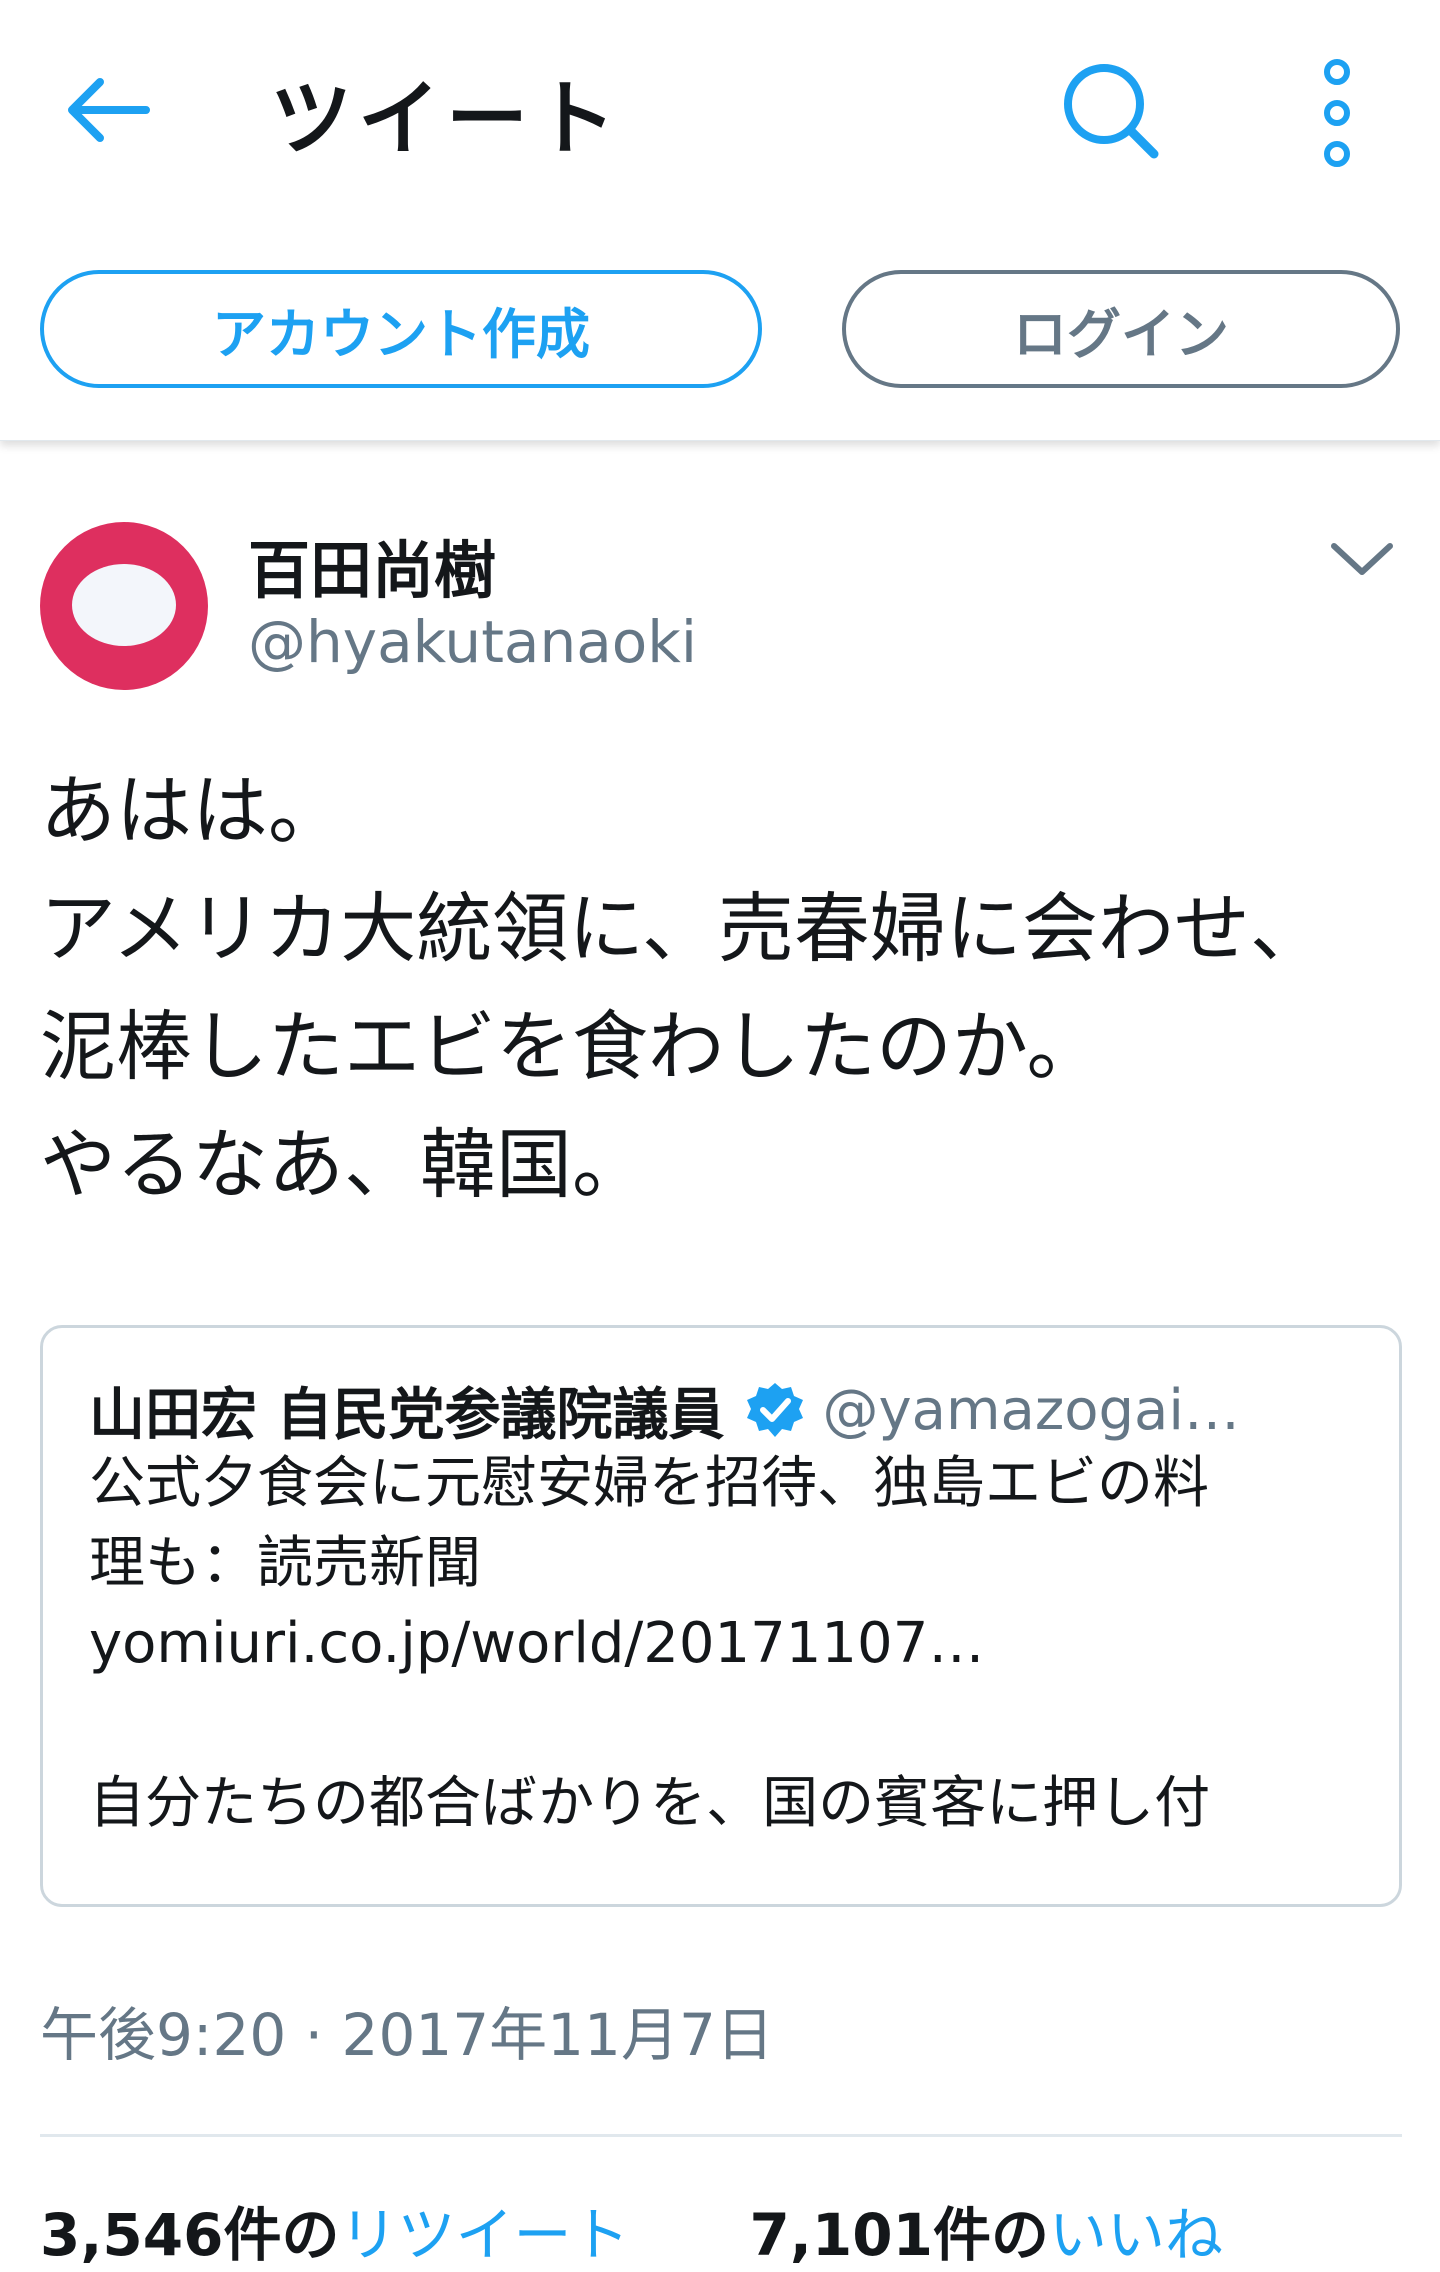  I want to click on quoted-author-name: 山田宏 自民党参議院議員, so click(407, 1415).